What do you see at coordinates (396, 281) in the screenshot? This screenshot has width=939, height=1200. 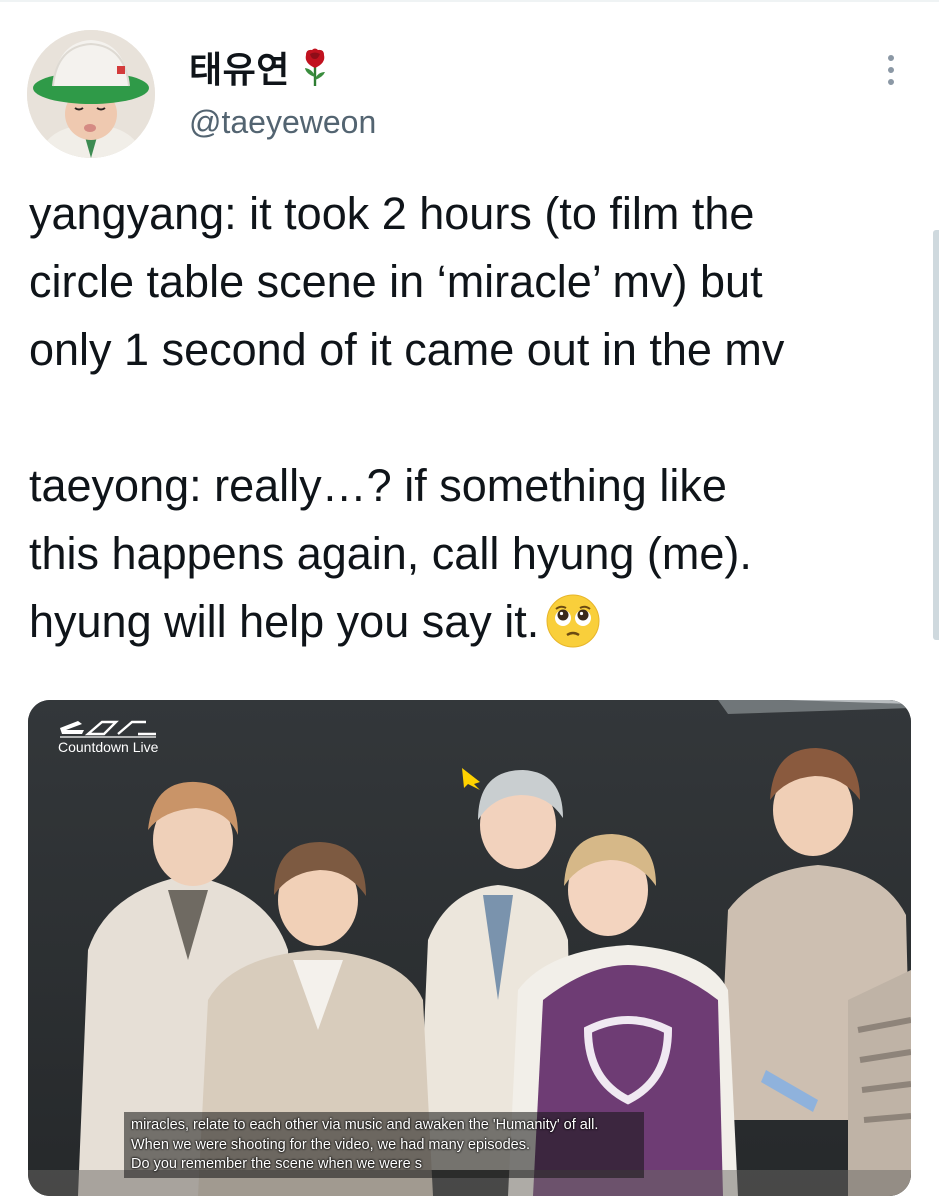 I see `tweet-line: circle table scene in ‘miracle’ mv) but` at bounding box center [396, 281].